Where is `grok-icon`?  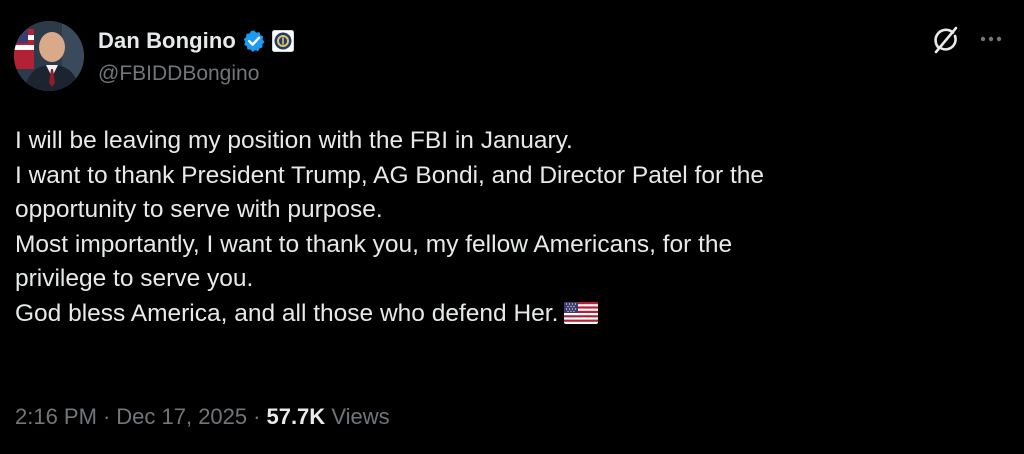
grok-icon is located at coordinates (946, 40).